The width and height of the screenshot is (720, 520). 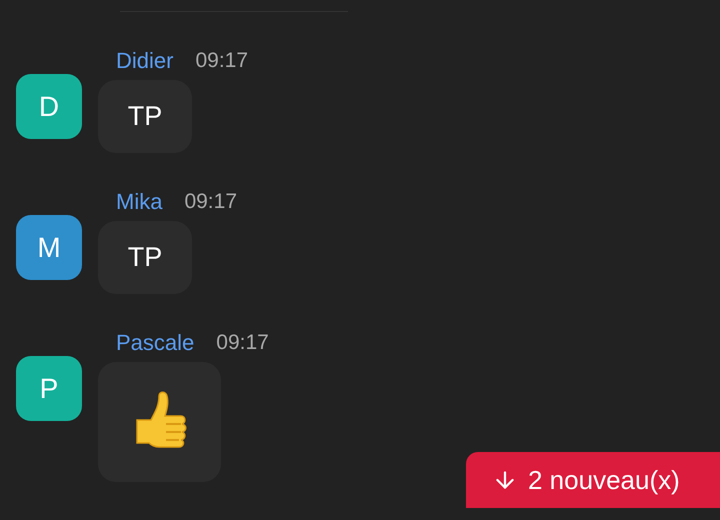 I want to click on author-name: Pascale, so click(x=155, y=343).